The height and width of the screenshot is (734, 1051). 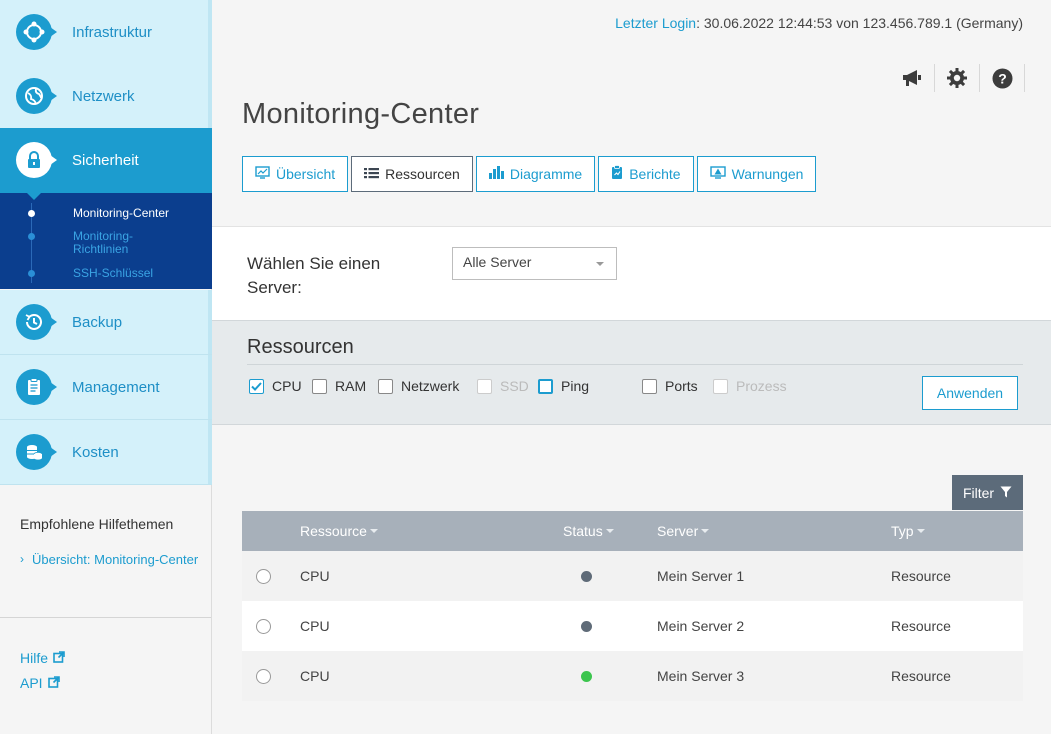 I want to click on checkbox-prozess: Prozess, so click(x=750, y=386).